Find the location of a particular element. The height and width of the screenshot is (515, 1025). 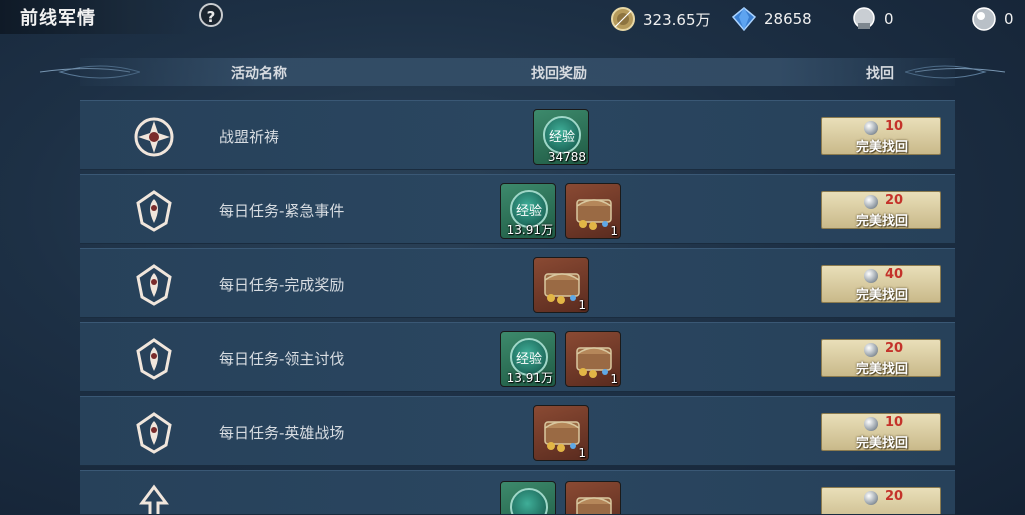

exp-reward-item is located at coordinates (528, 497).